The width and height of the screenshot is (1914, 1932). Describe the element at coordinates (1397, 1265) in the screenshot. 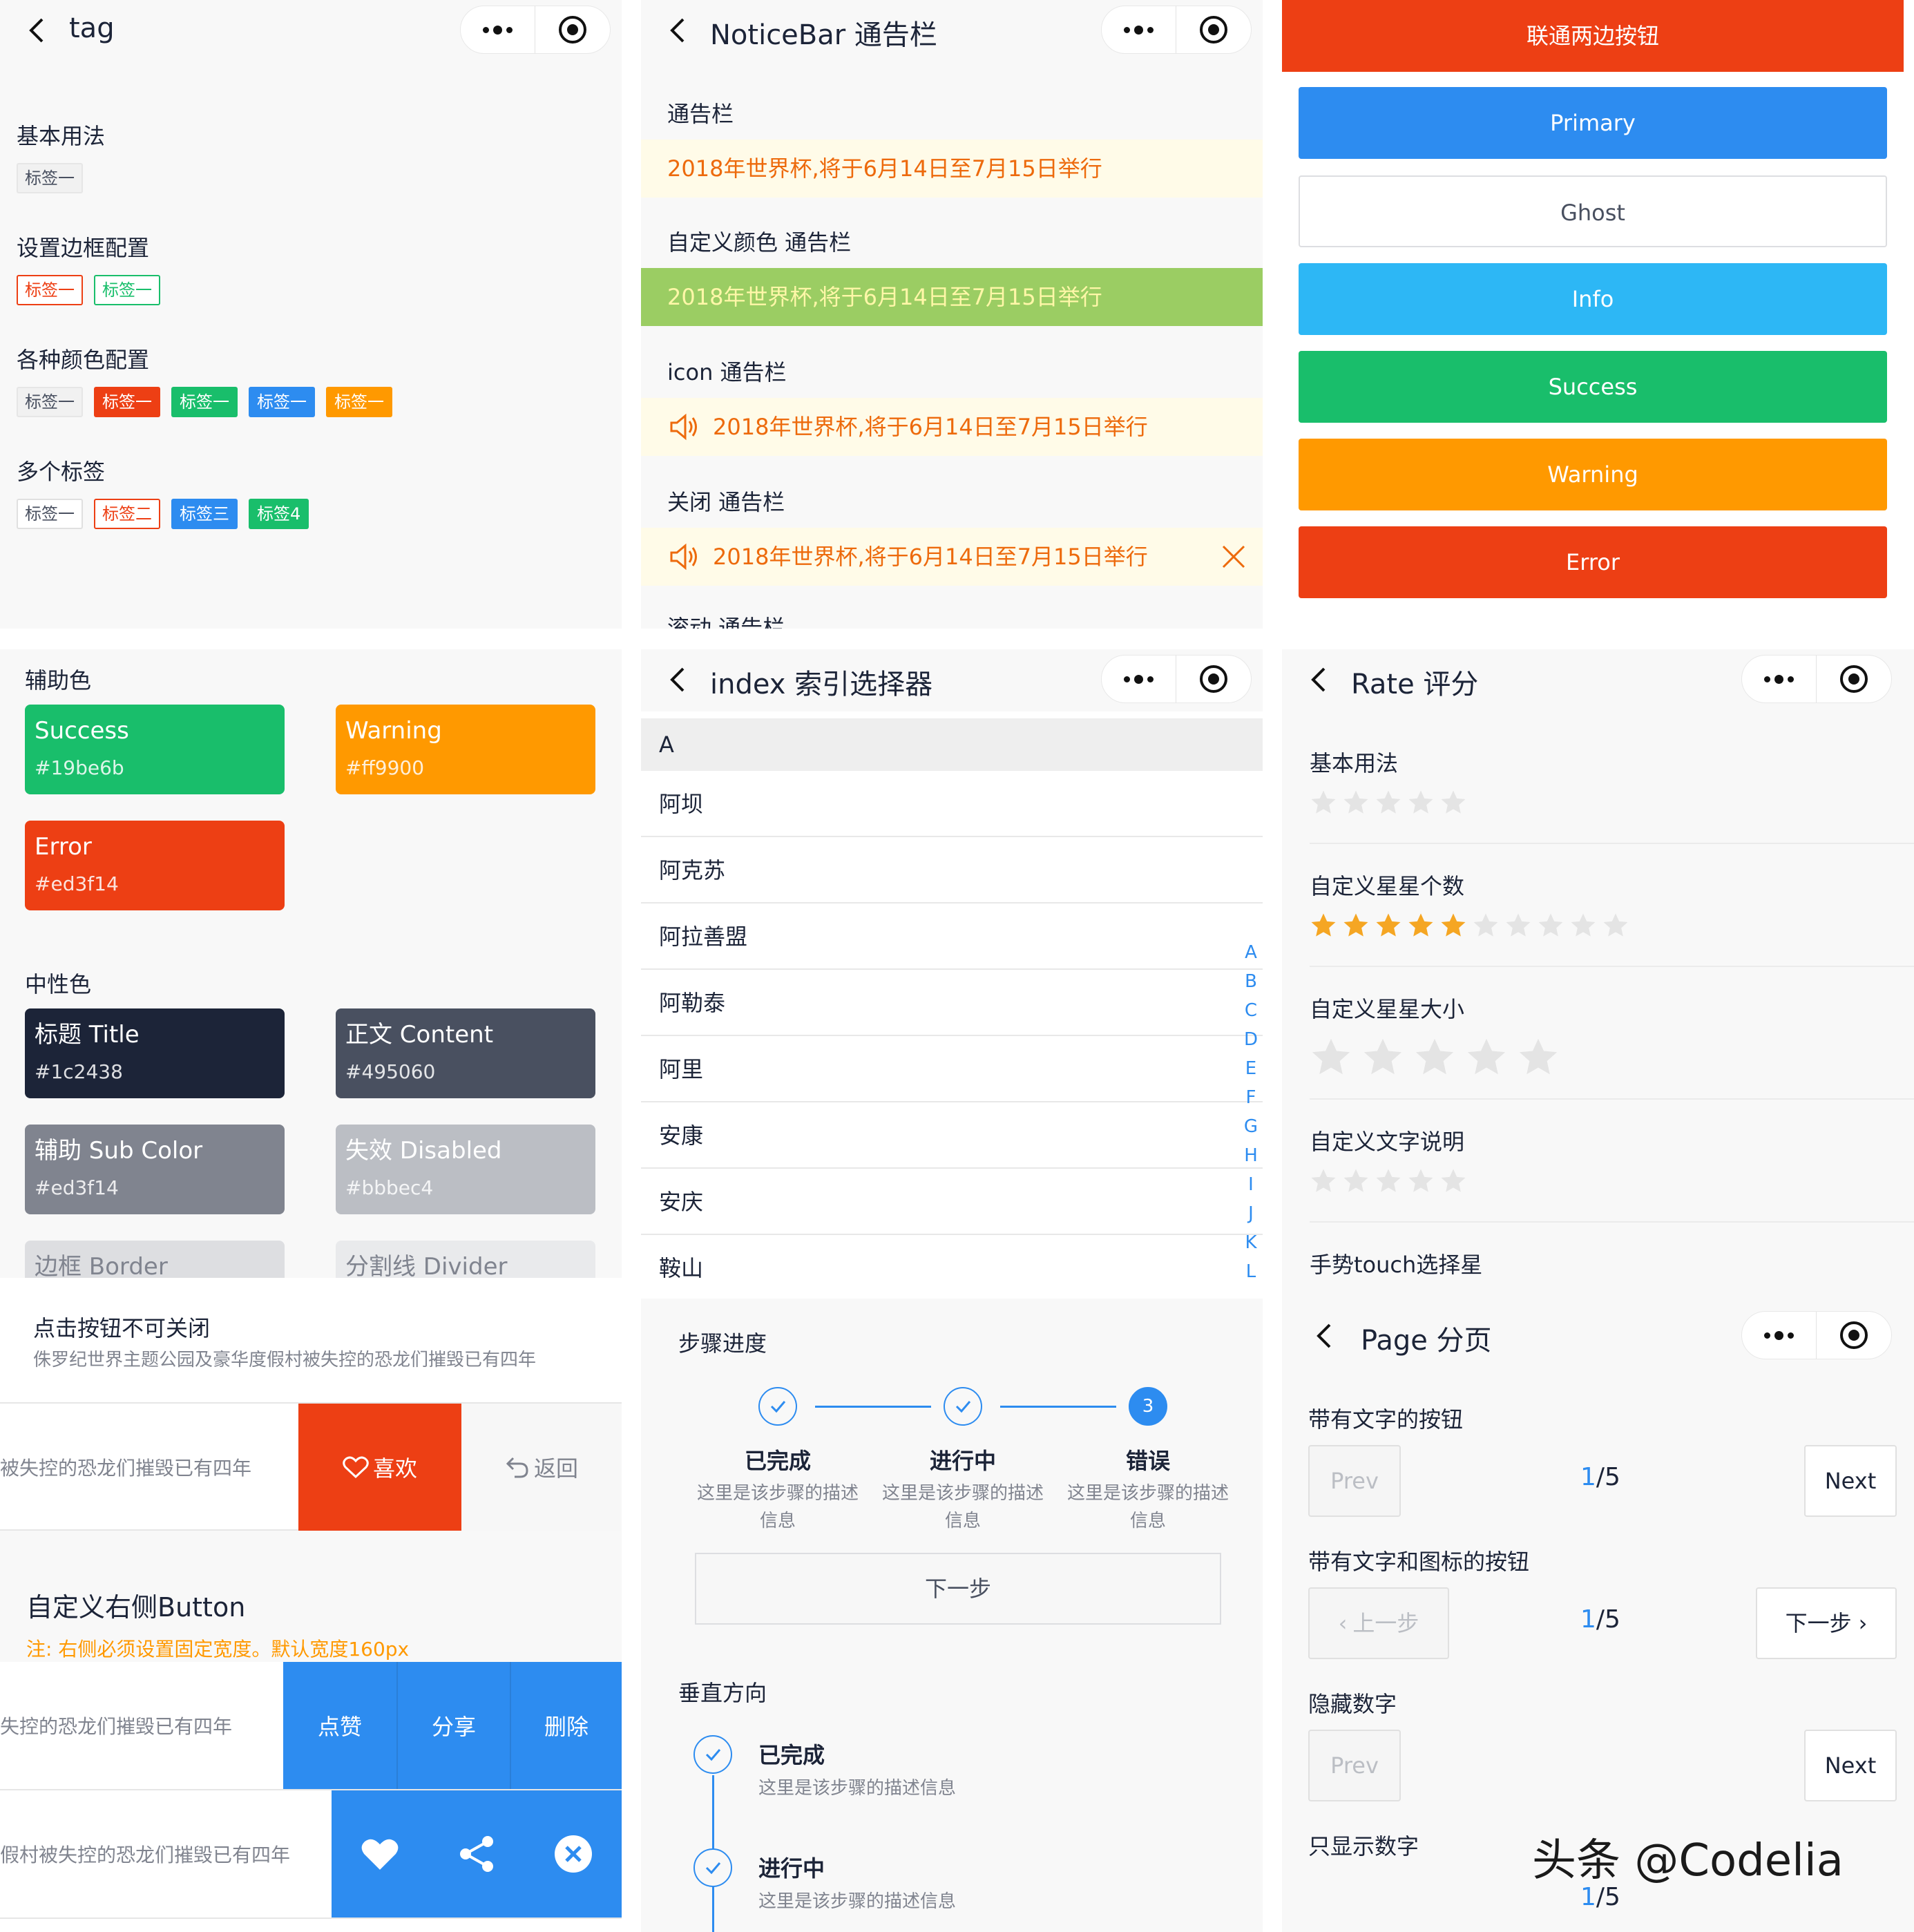

I see `section-title: 手势touch选择星` at that location.